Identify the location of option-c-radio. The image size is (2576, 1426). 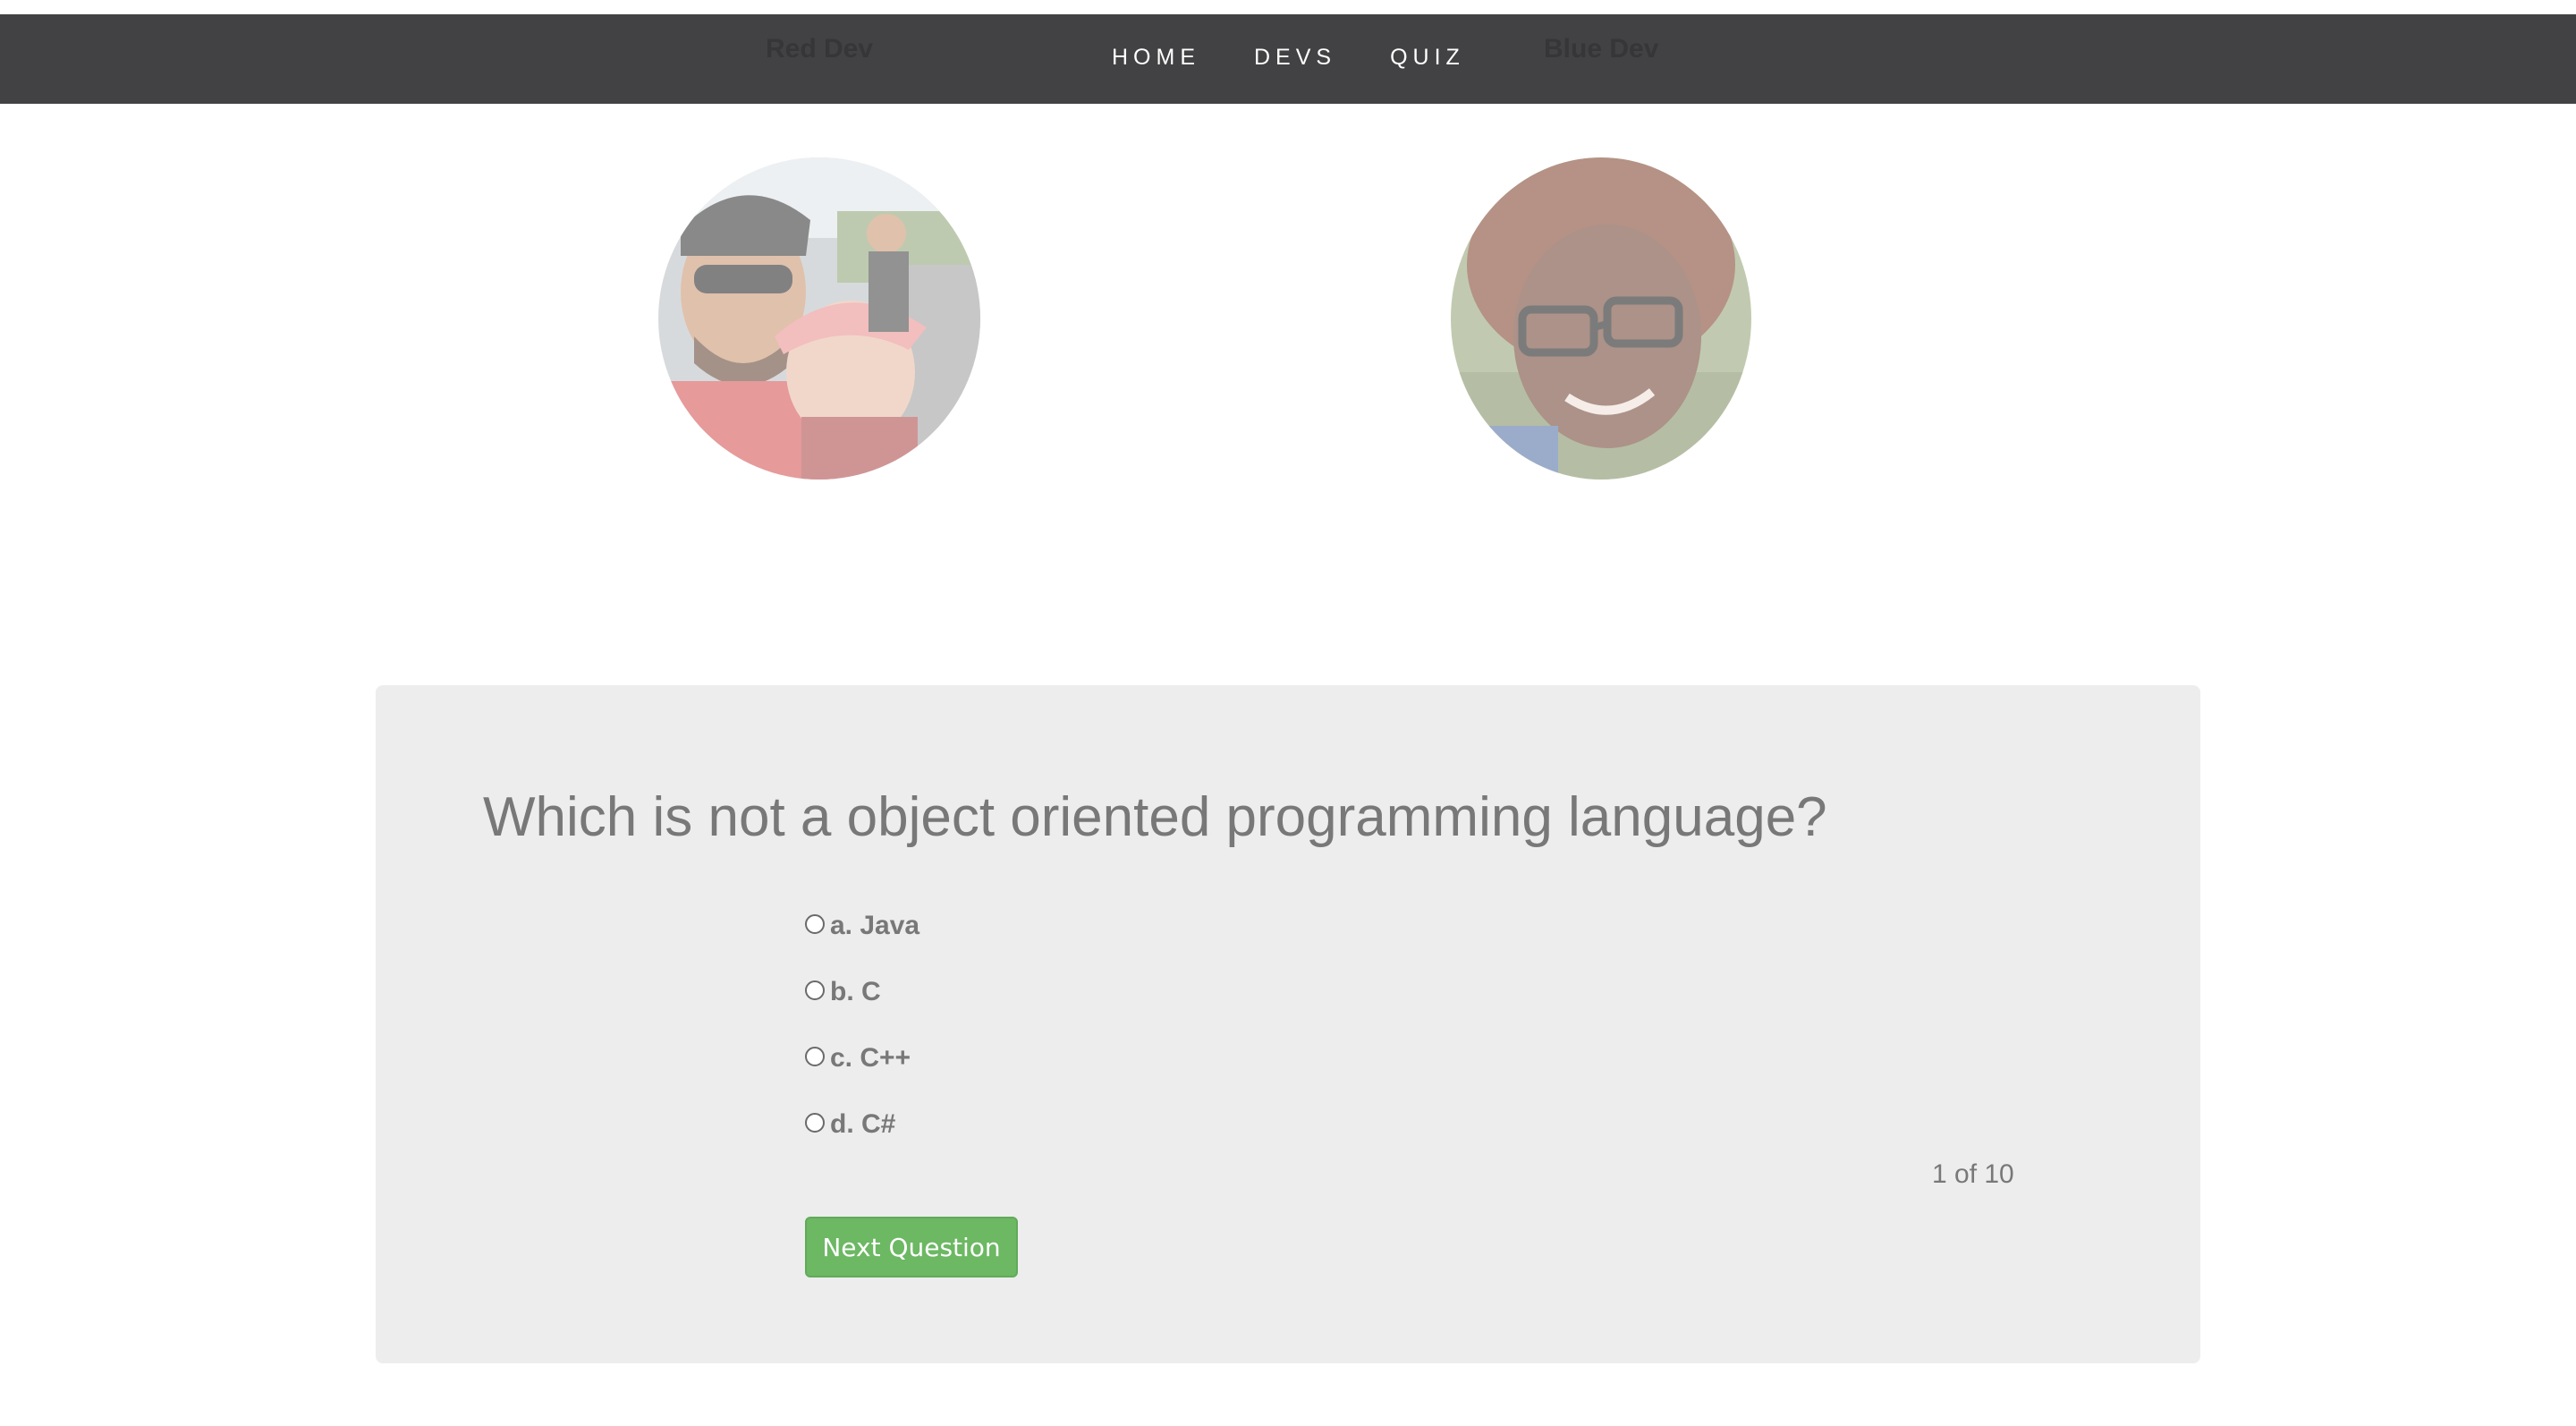
(815, 1057).